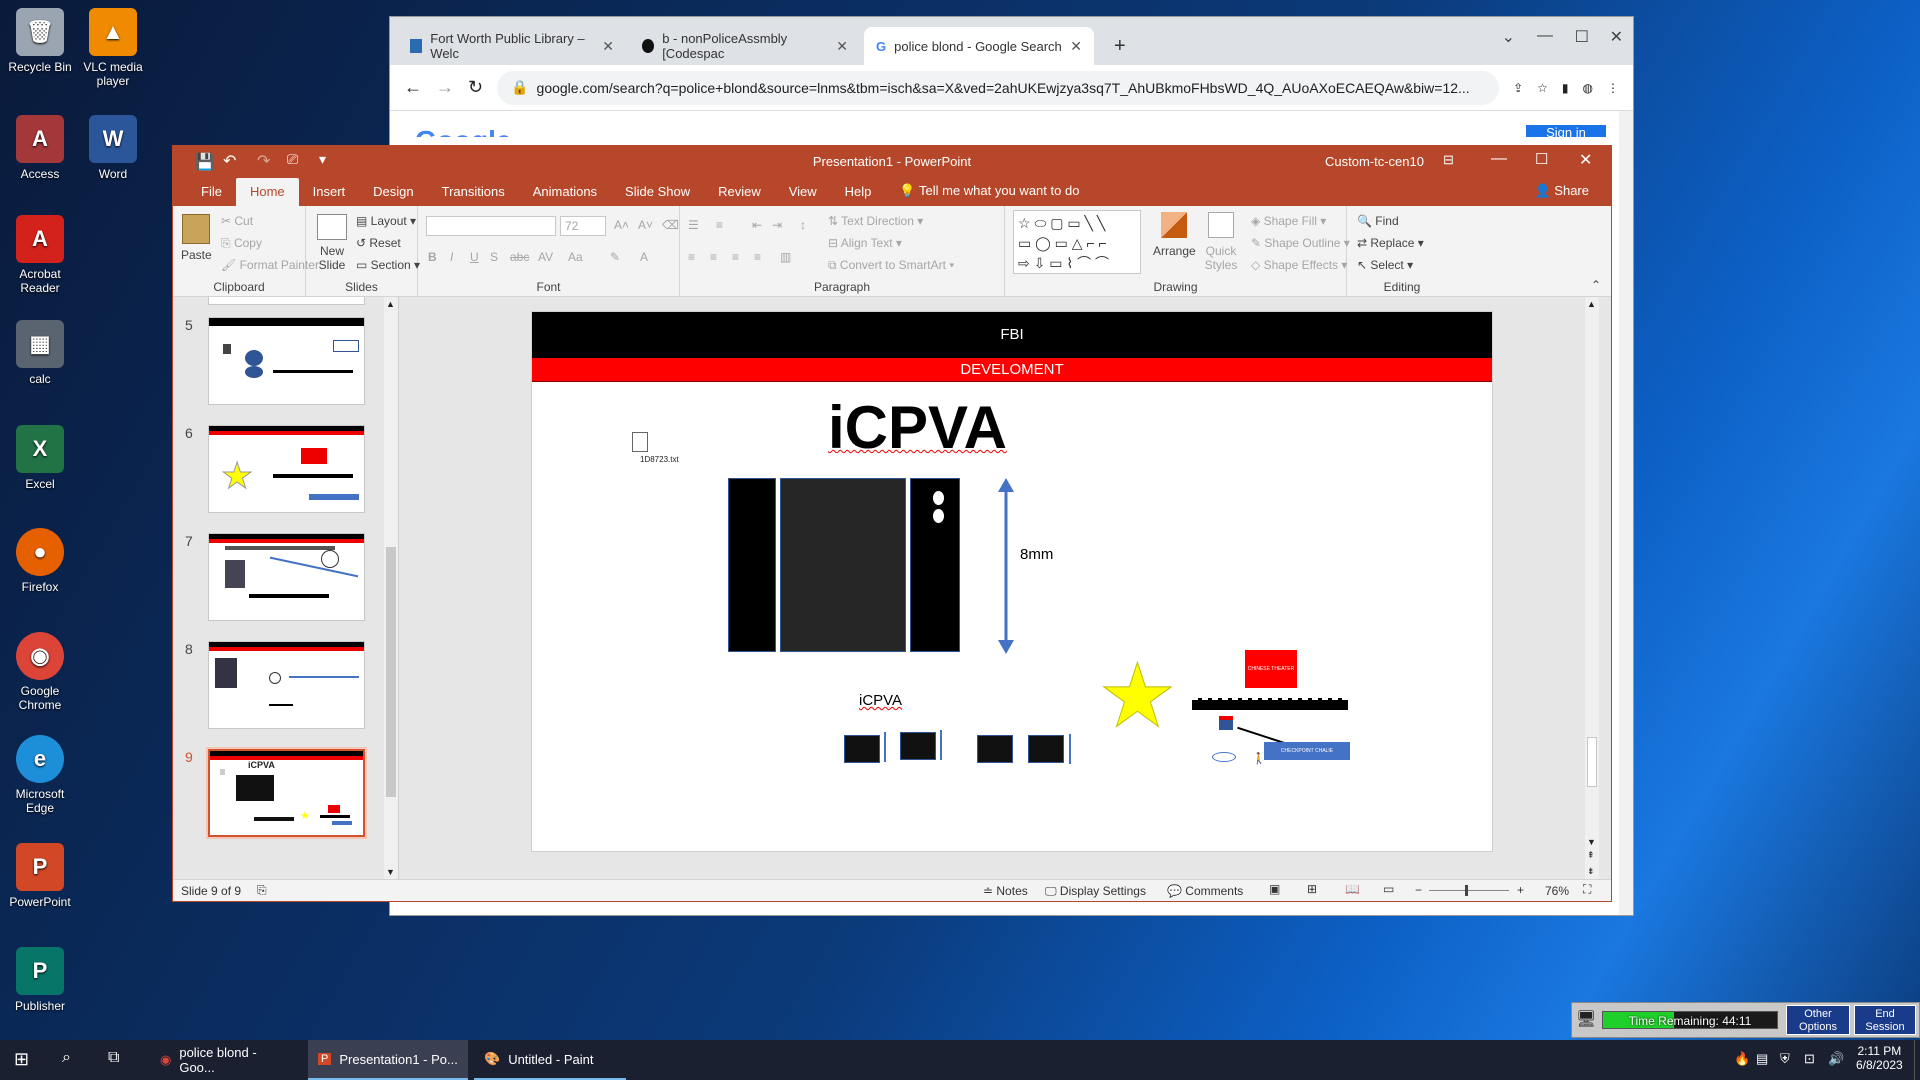 The width and height of the screenshot is (1920, 1080). I want to click on kebab-menu-icon: ⋮, so click(1613, 88).